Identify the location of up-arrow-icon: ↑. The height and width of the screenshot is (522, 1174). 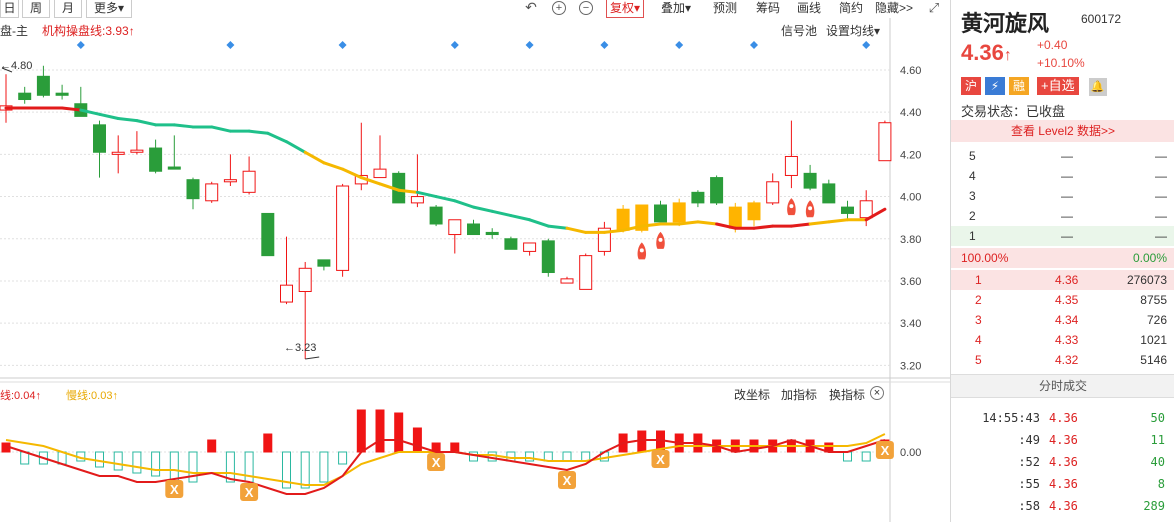
(131, 31).